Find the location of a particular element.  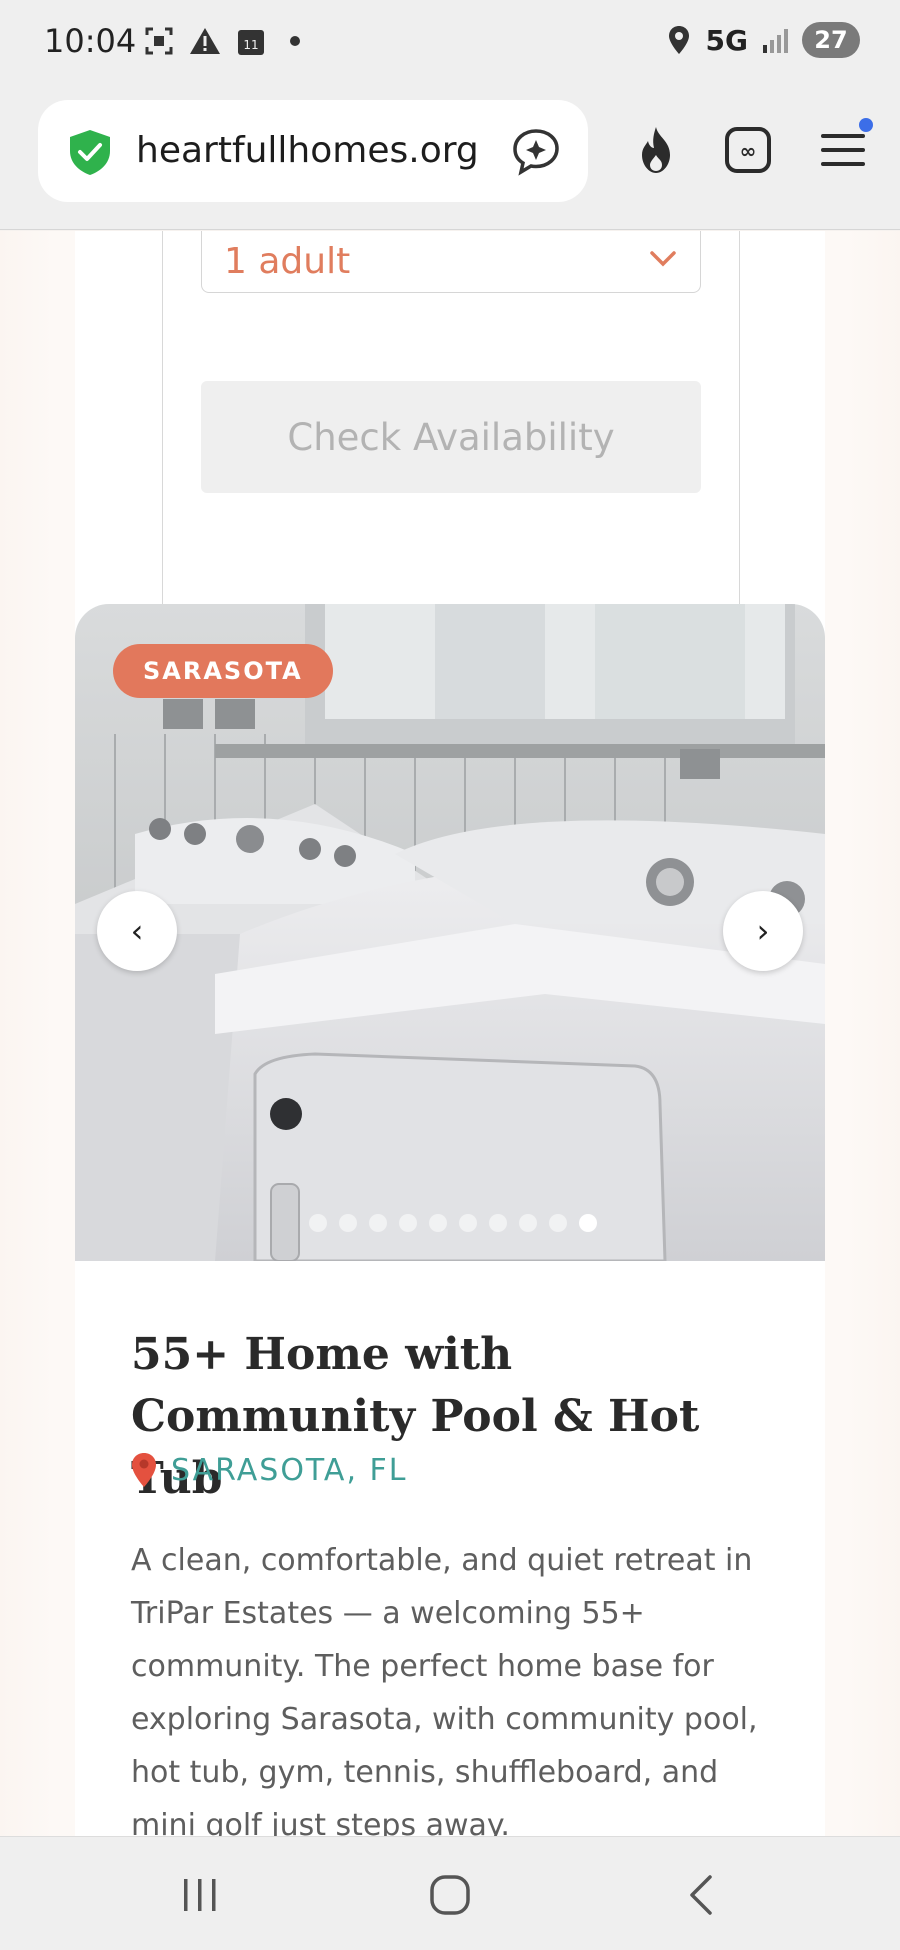

listing-location: SARASOTA, FL is located at coordinates (269, 1470).